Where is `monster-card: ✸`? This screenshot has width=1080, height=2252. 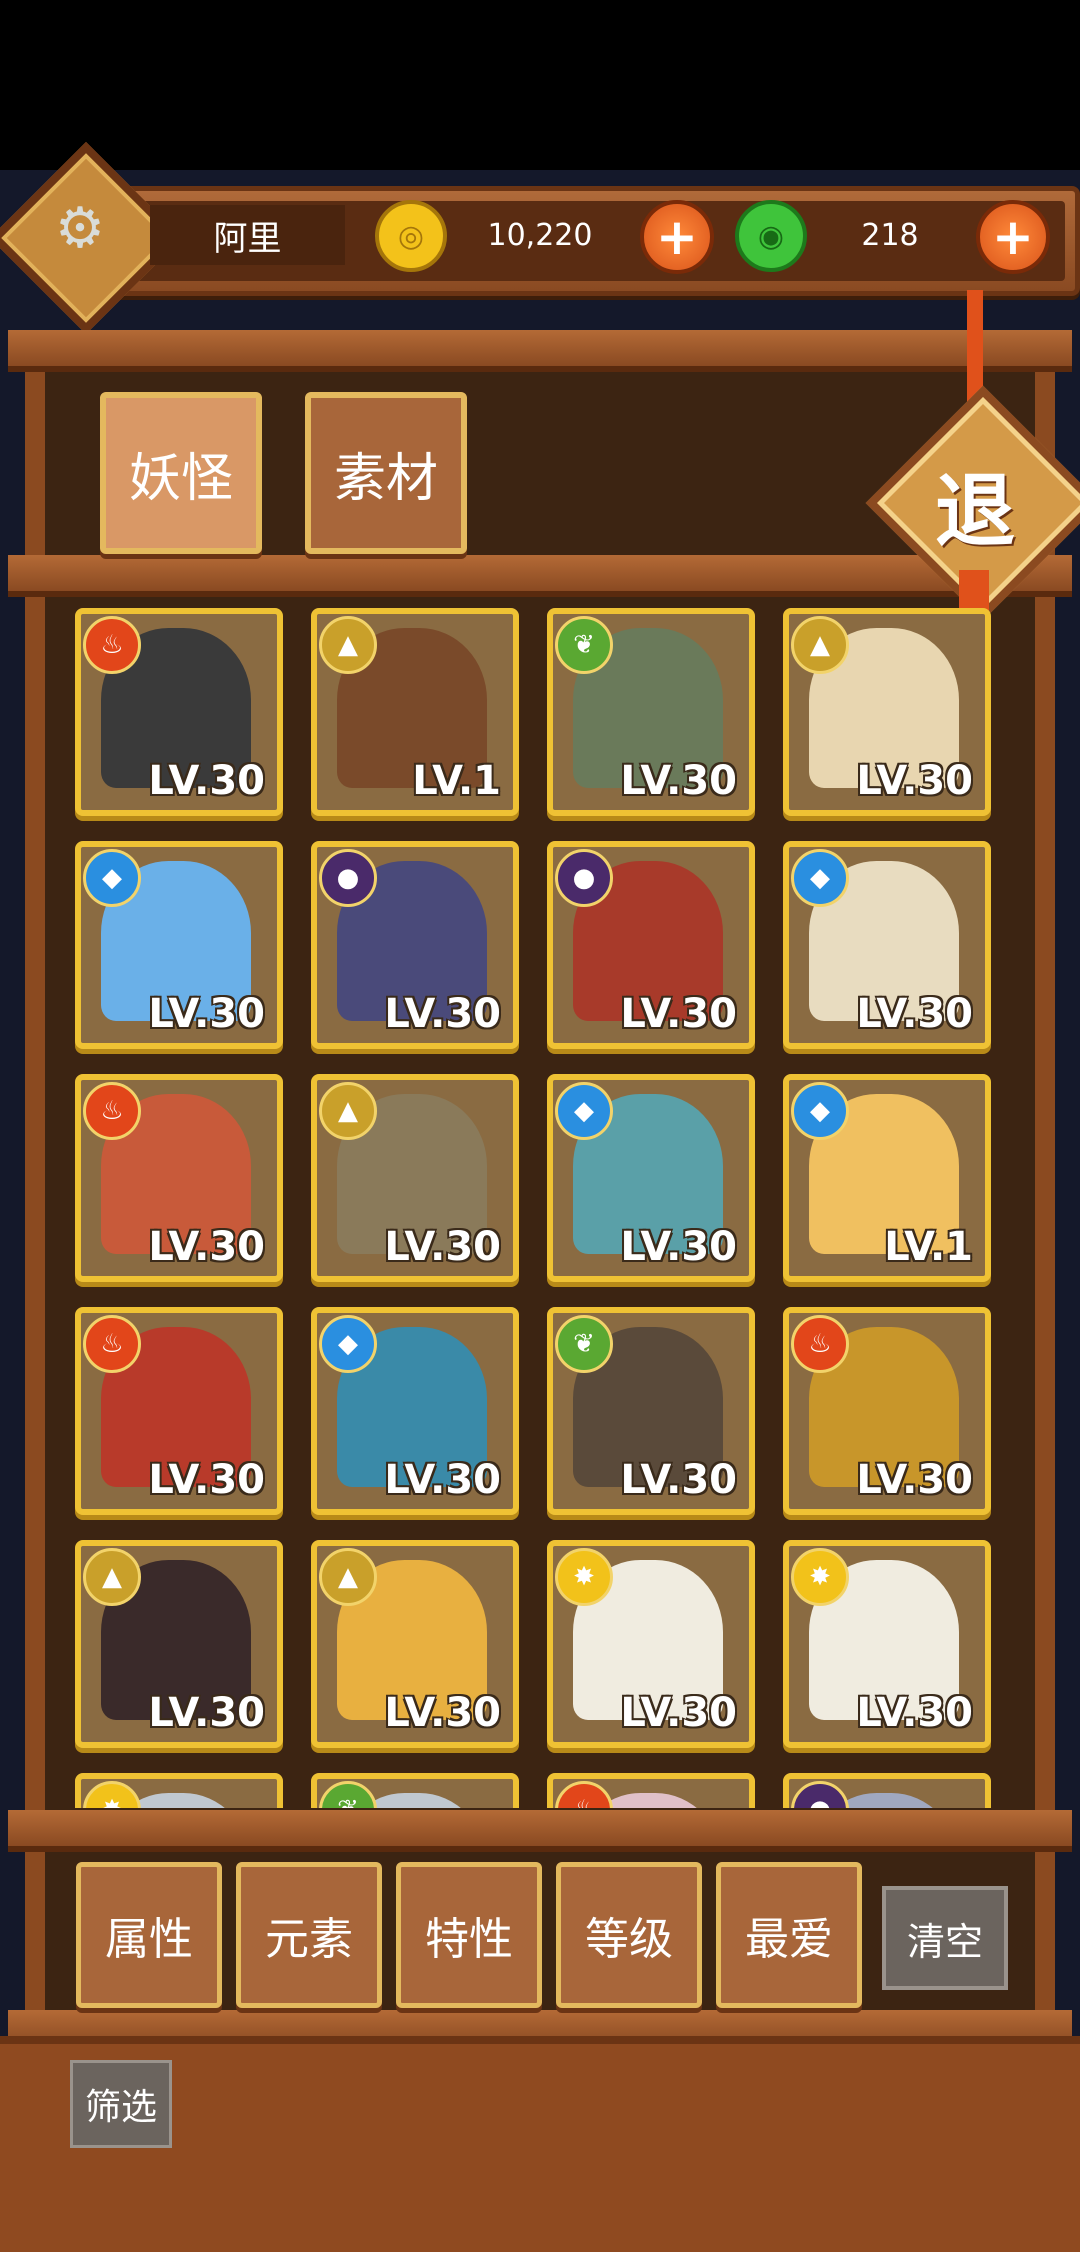
monster-card: ✸ is located at coordinates (179, 1790).